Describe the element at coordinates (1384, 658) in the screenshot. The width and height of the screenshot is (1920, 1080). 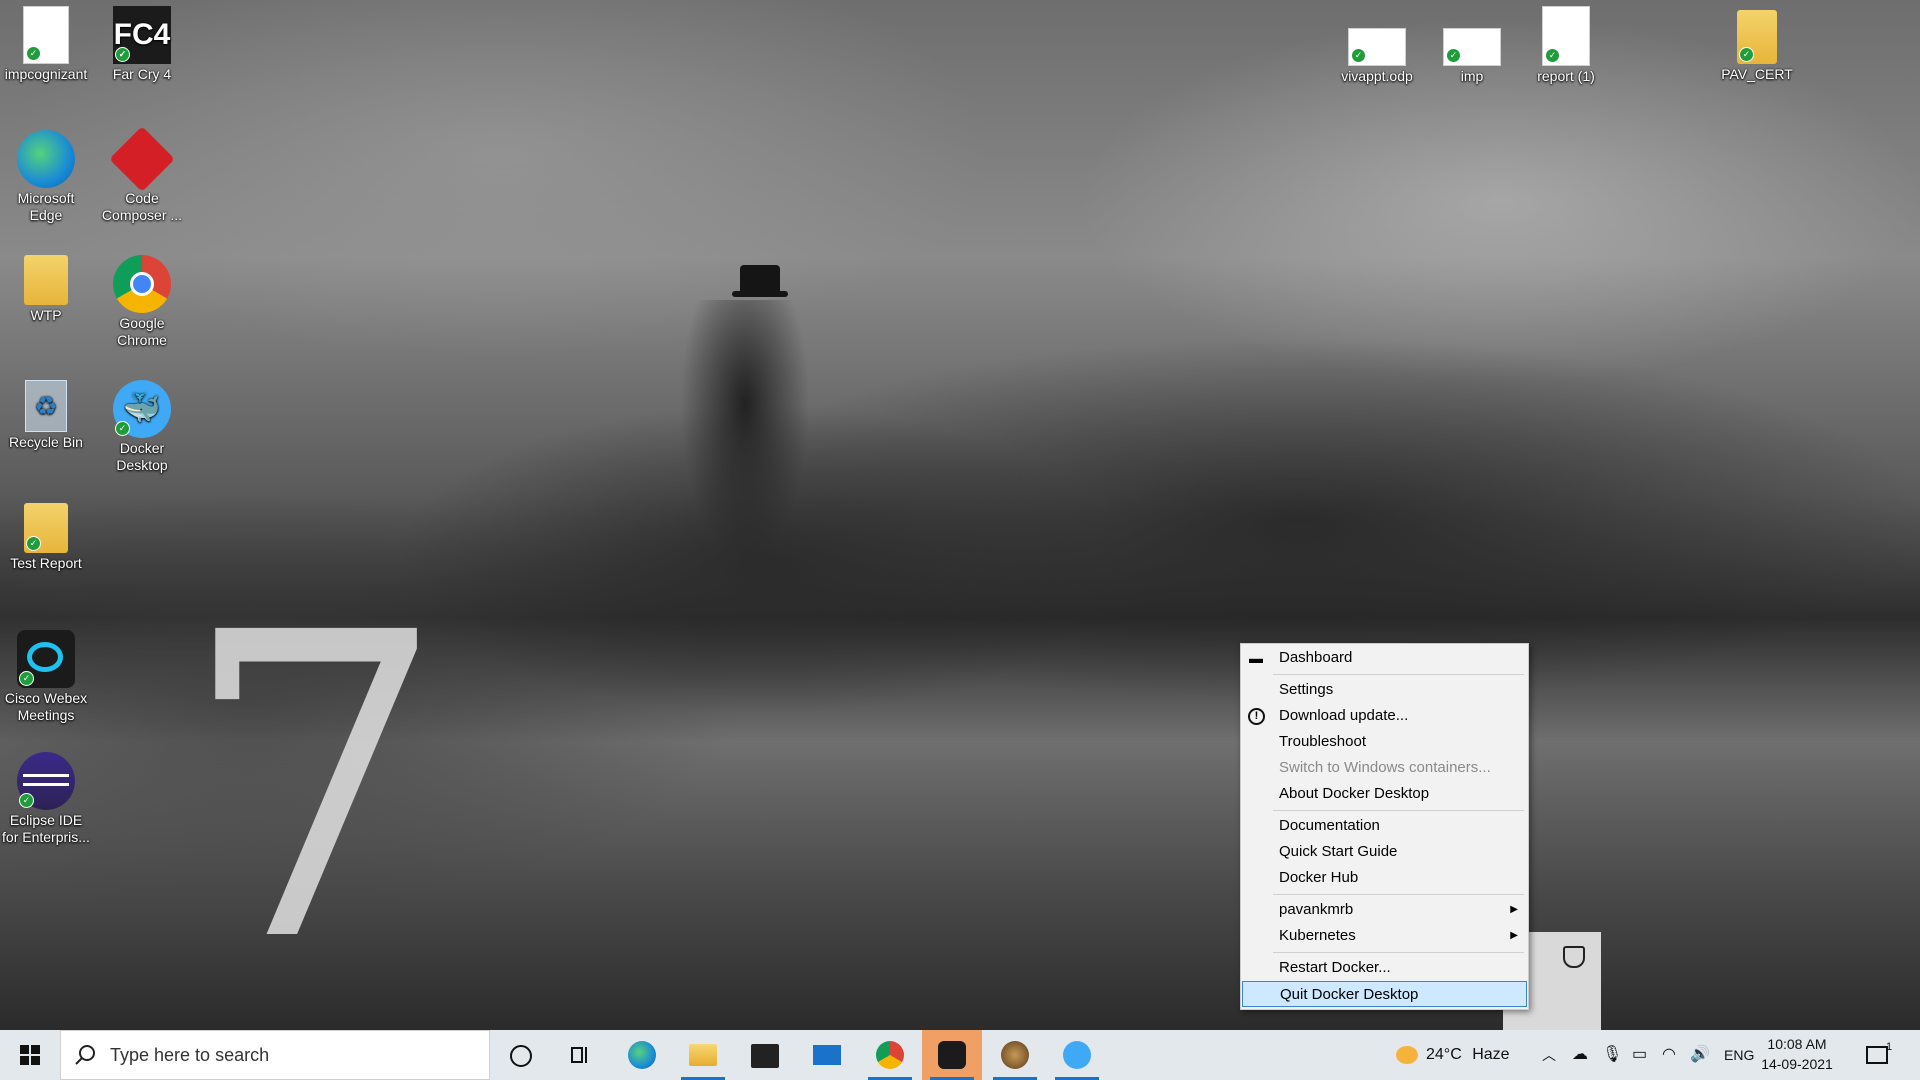
I see `menu-item-dashboard: ▬ Dashboard` at that location.